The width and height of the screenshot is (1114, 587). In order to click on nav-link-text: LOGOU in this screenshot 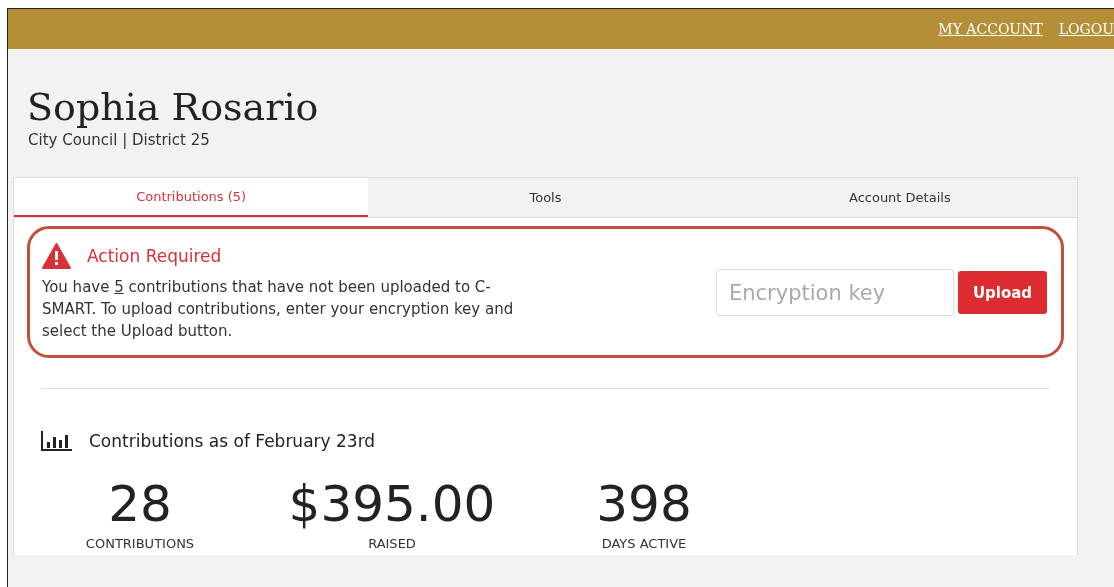, I will do `click(1086, 29)`.